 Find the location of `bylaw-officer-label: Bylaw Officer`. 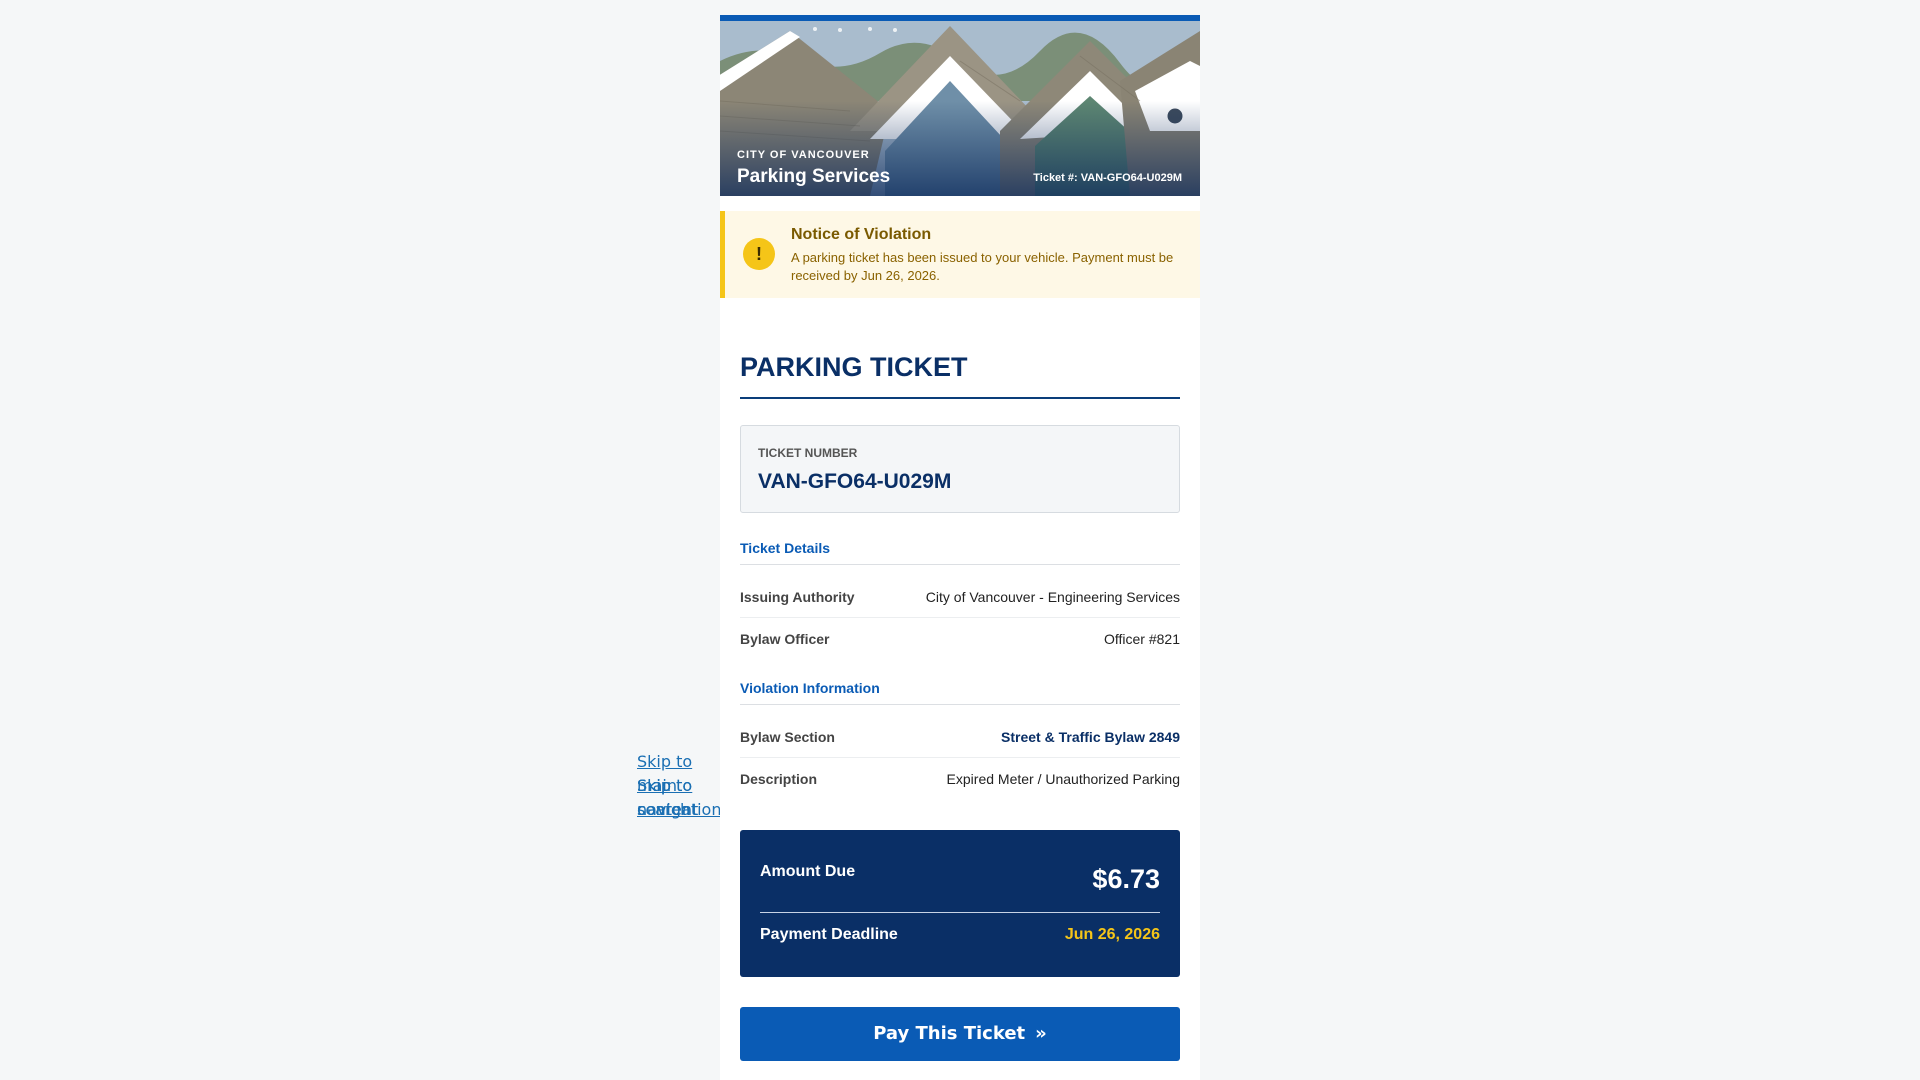

bylaw-officer-label: Bylaw Officer is located at coordinates (785, 639).